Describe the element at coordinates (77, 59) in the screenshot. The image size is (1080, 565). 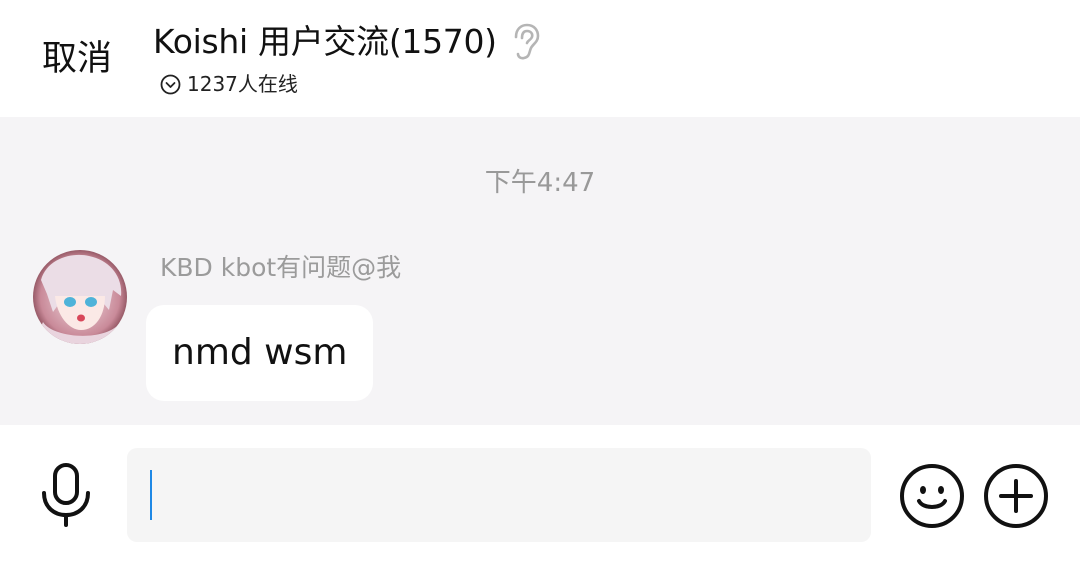
I see `cancel-button: 取消` at that location.